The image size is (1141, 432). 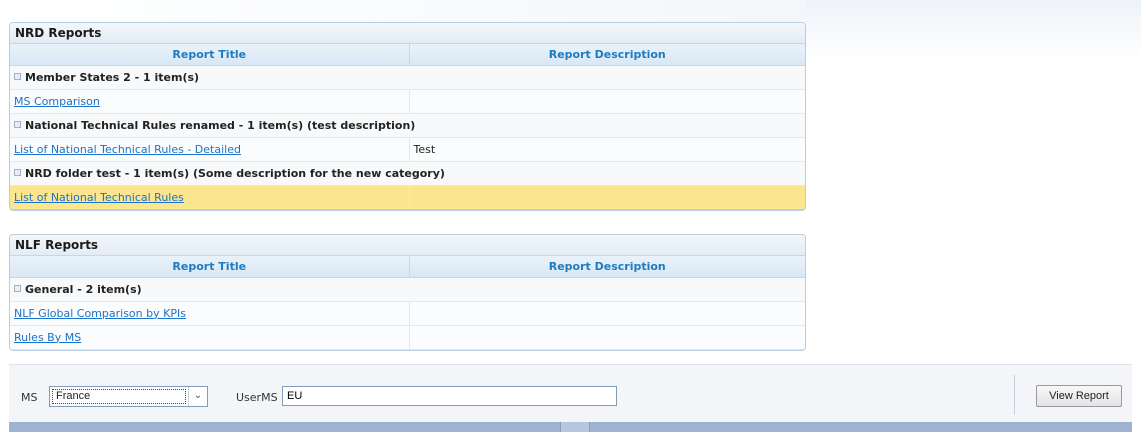 What do you see at coordinates (407, 245) in the screenshot?
I see `nlf-grid-title: NLF Reports` at bounding box center [407, 245].